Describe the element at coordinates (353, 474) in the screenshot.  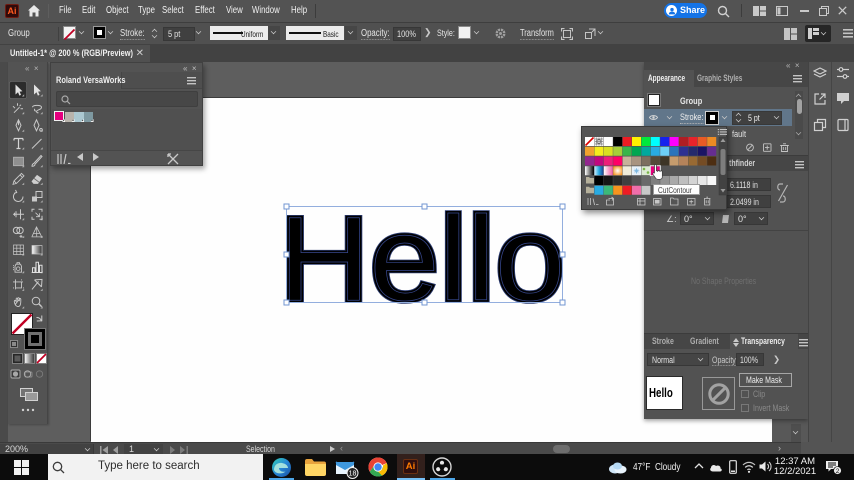
I see `svg-text: 18` at that location.